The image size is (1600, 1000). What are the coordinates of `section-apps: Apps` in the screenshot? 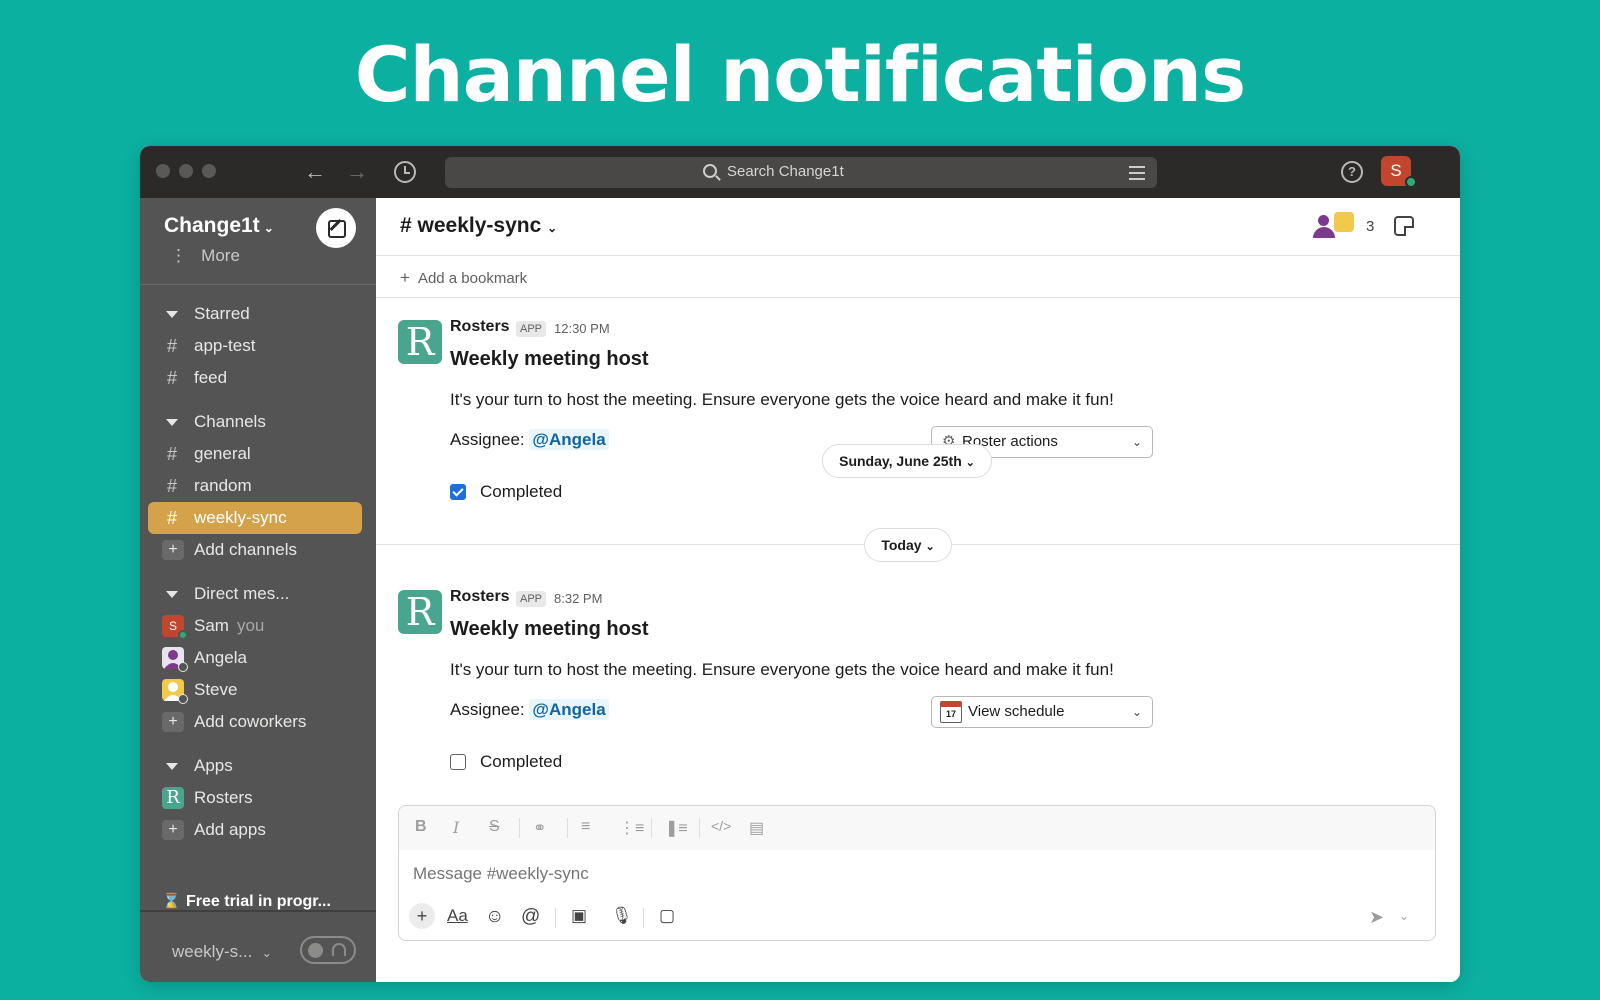 It's located at (255, 766).